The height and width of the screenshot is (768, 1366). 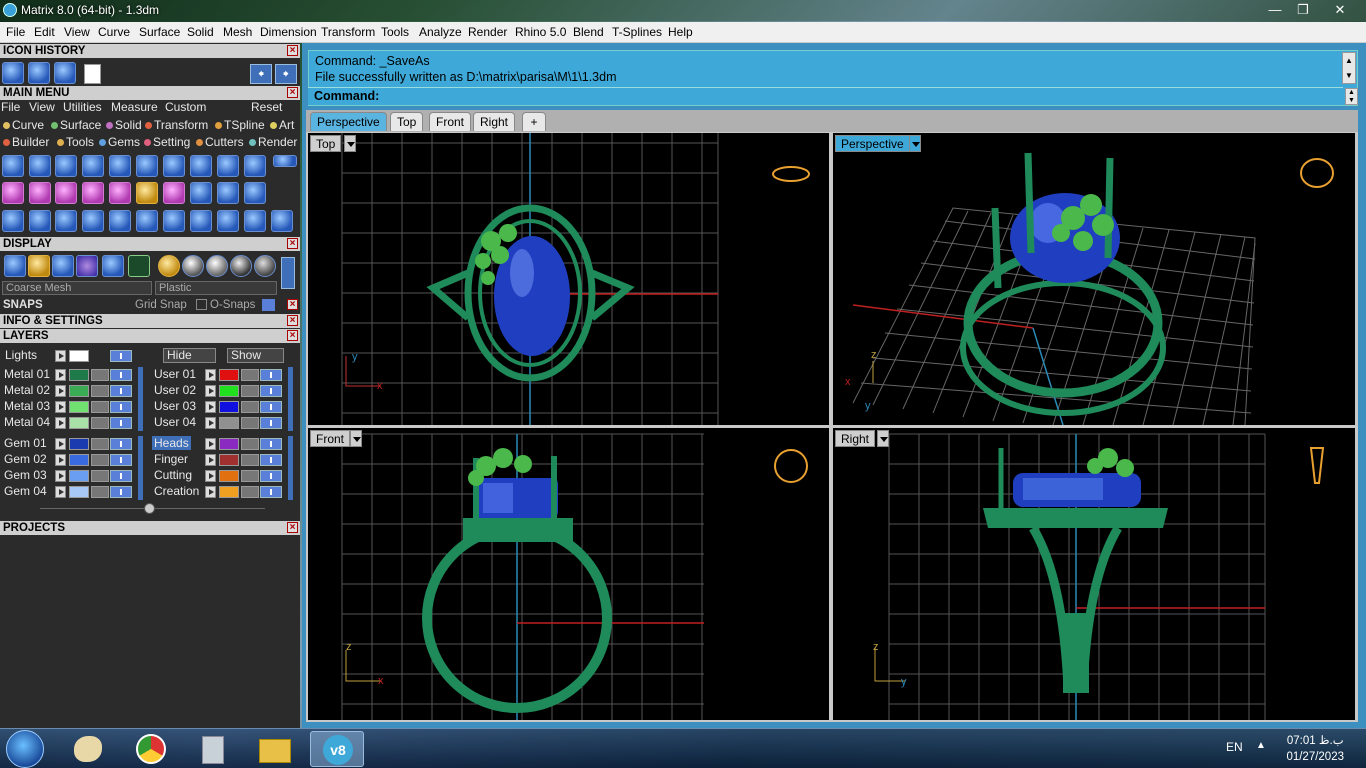 What do you see at coordinates (261, 74) in the screenshot?
I see `back-arrow-icon: 🠸` at bounding box center [261, 74].